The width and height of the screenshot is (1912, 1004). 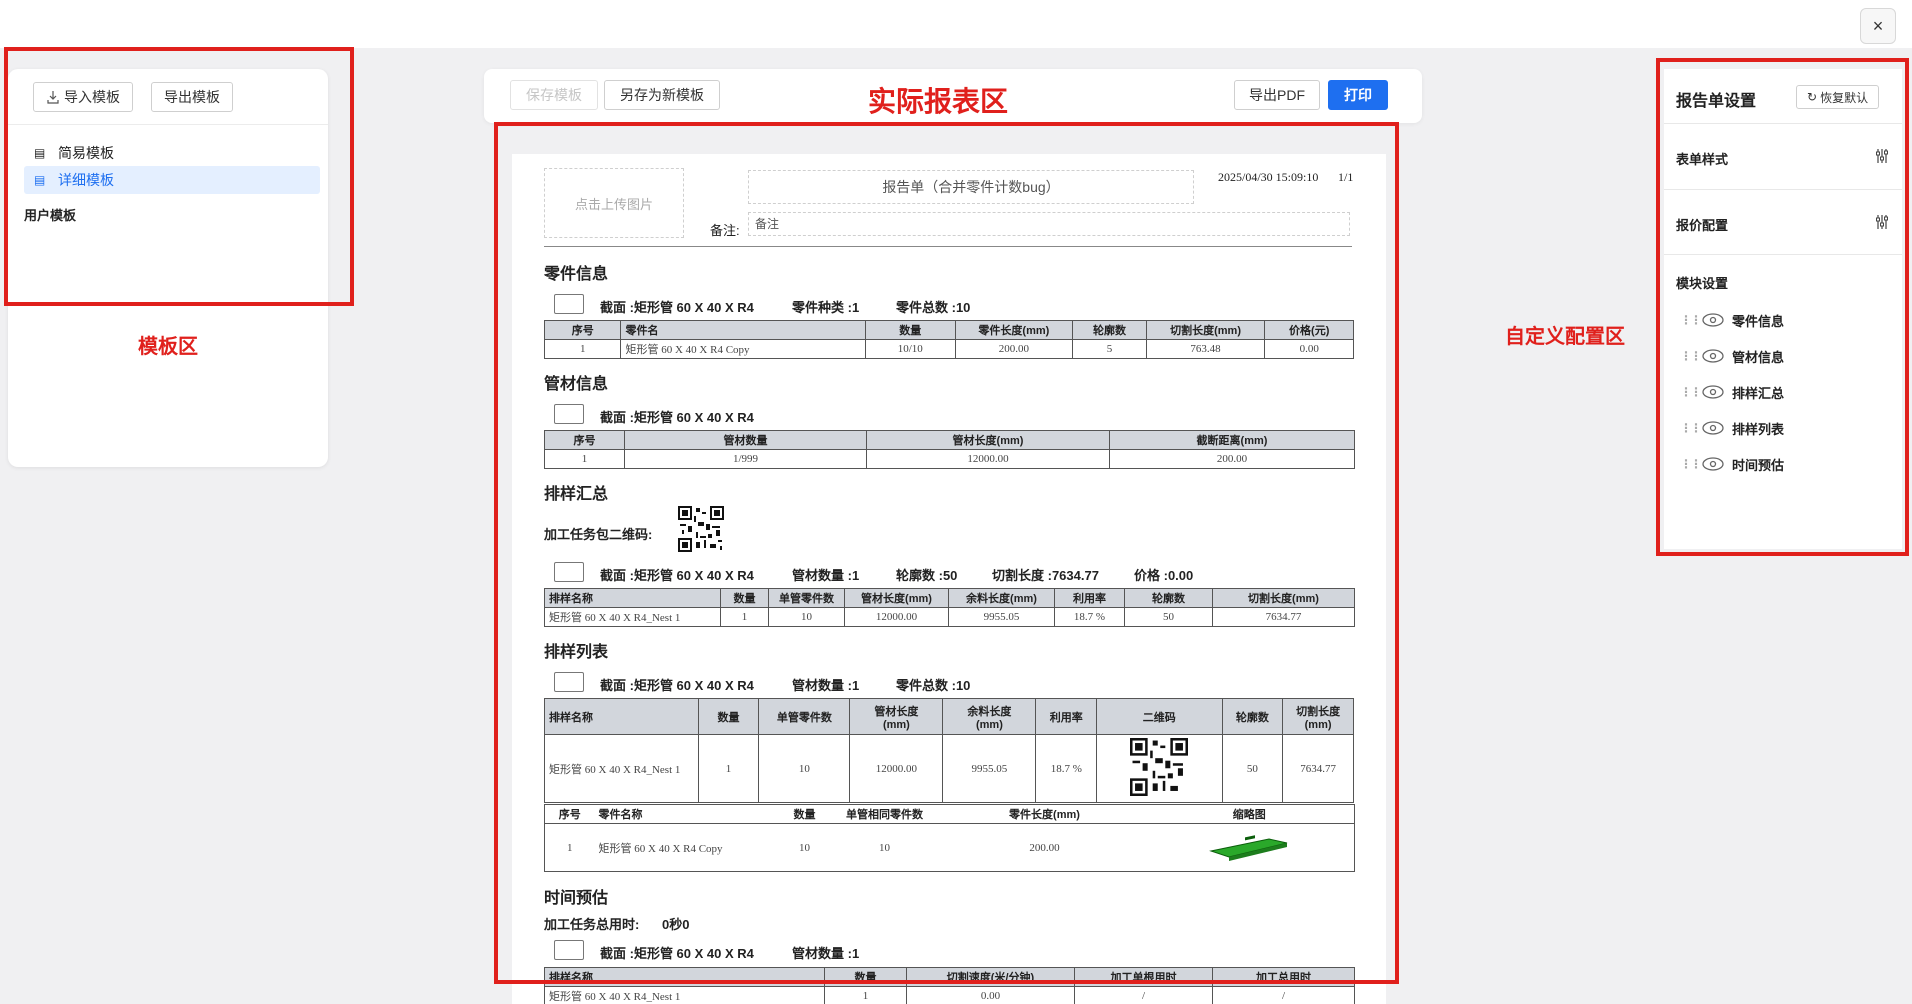 I want to click on save-template-label: 保存模板, so click(x=554, y=95).